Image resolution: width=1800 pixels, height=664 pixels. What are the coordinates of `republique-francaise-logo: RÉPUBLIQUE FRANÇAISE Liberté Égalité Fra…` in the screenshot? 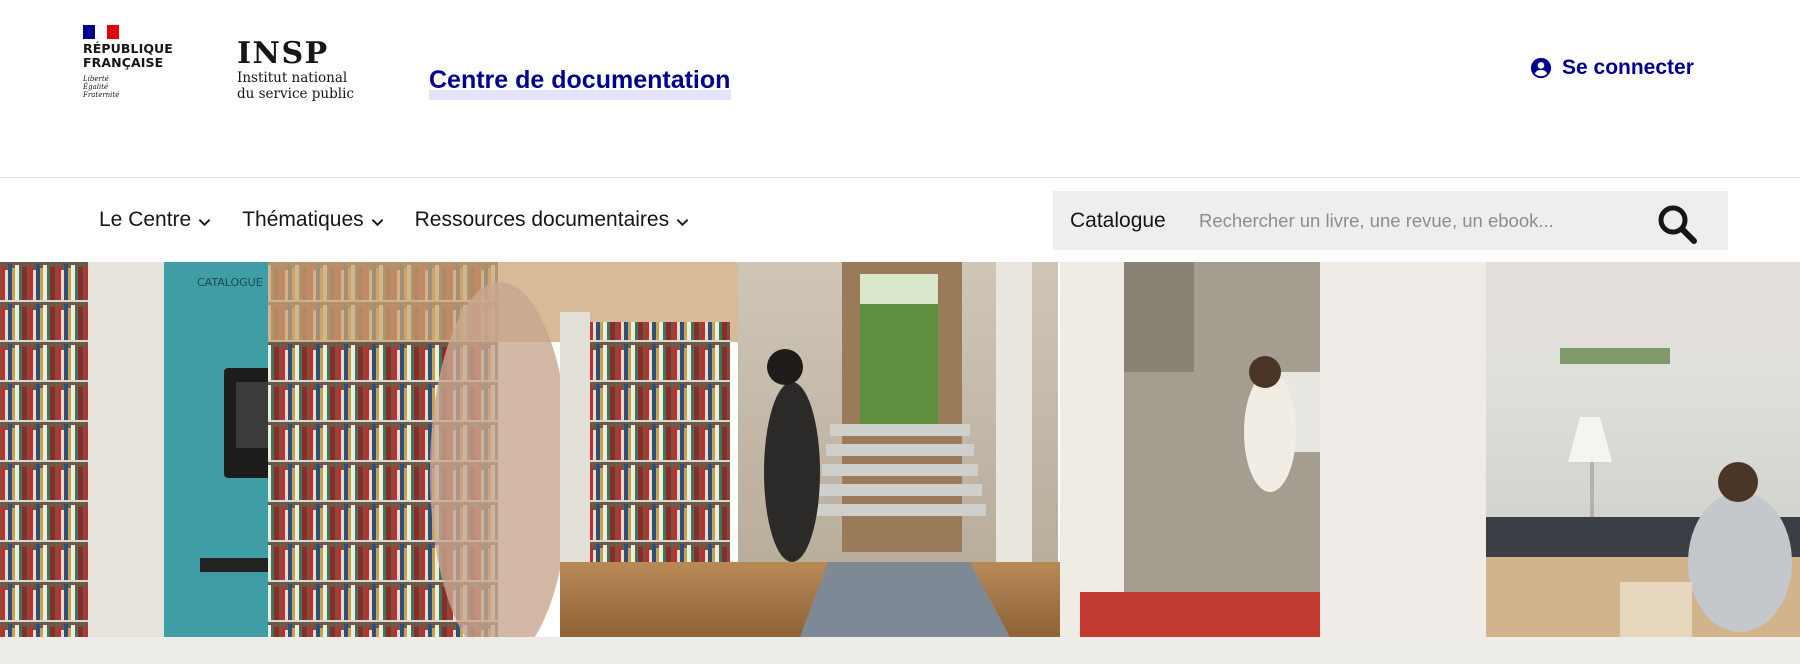 It's located at (138, 62).